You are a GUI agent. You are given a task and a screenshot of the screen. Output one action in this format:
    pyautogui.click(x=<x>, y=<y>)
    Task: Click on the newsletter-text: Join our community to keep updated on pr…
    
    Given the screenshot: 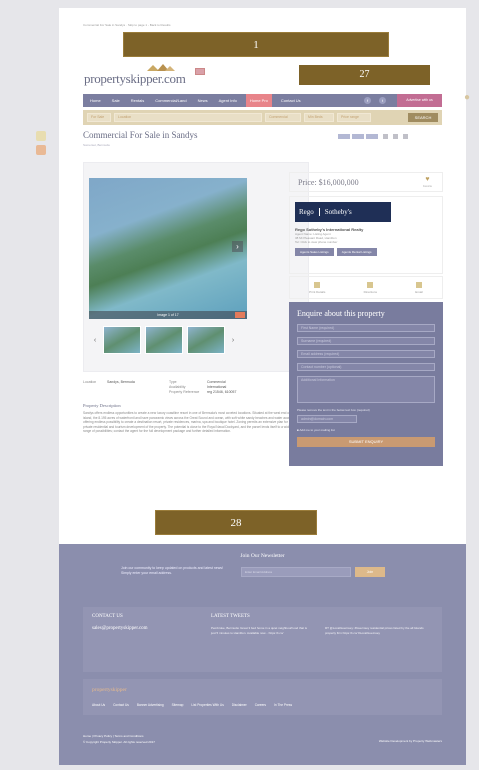 What is the action you would take?
    pyautogui.click(x=172, y=570)
    